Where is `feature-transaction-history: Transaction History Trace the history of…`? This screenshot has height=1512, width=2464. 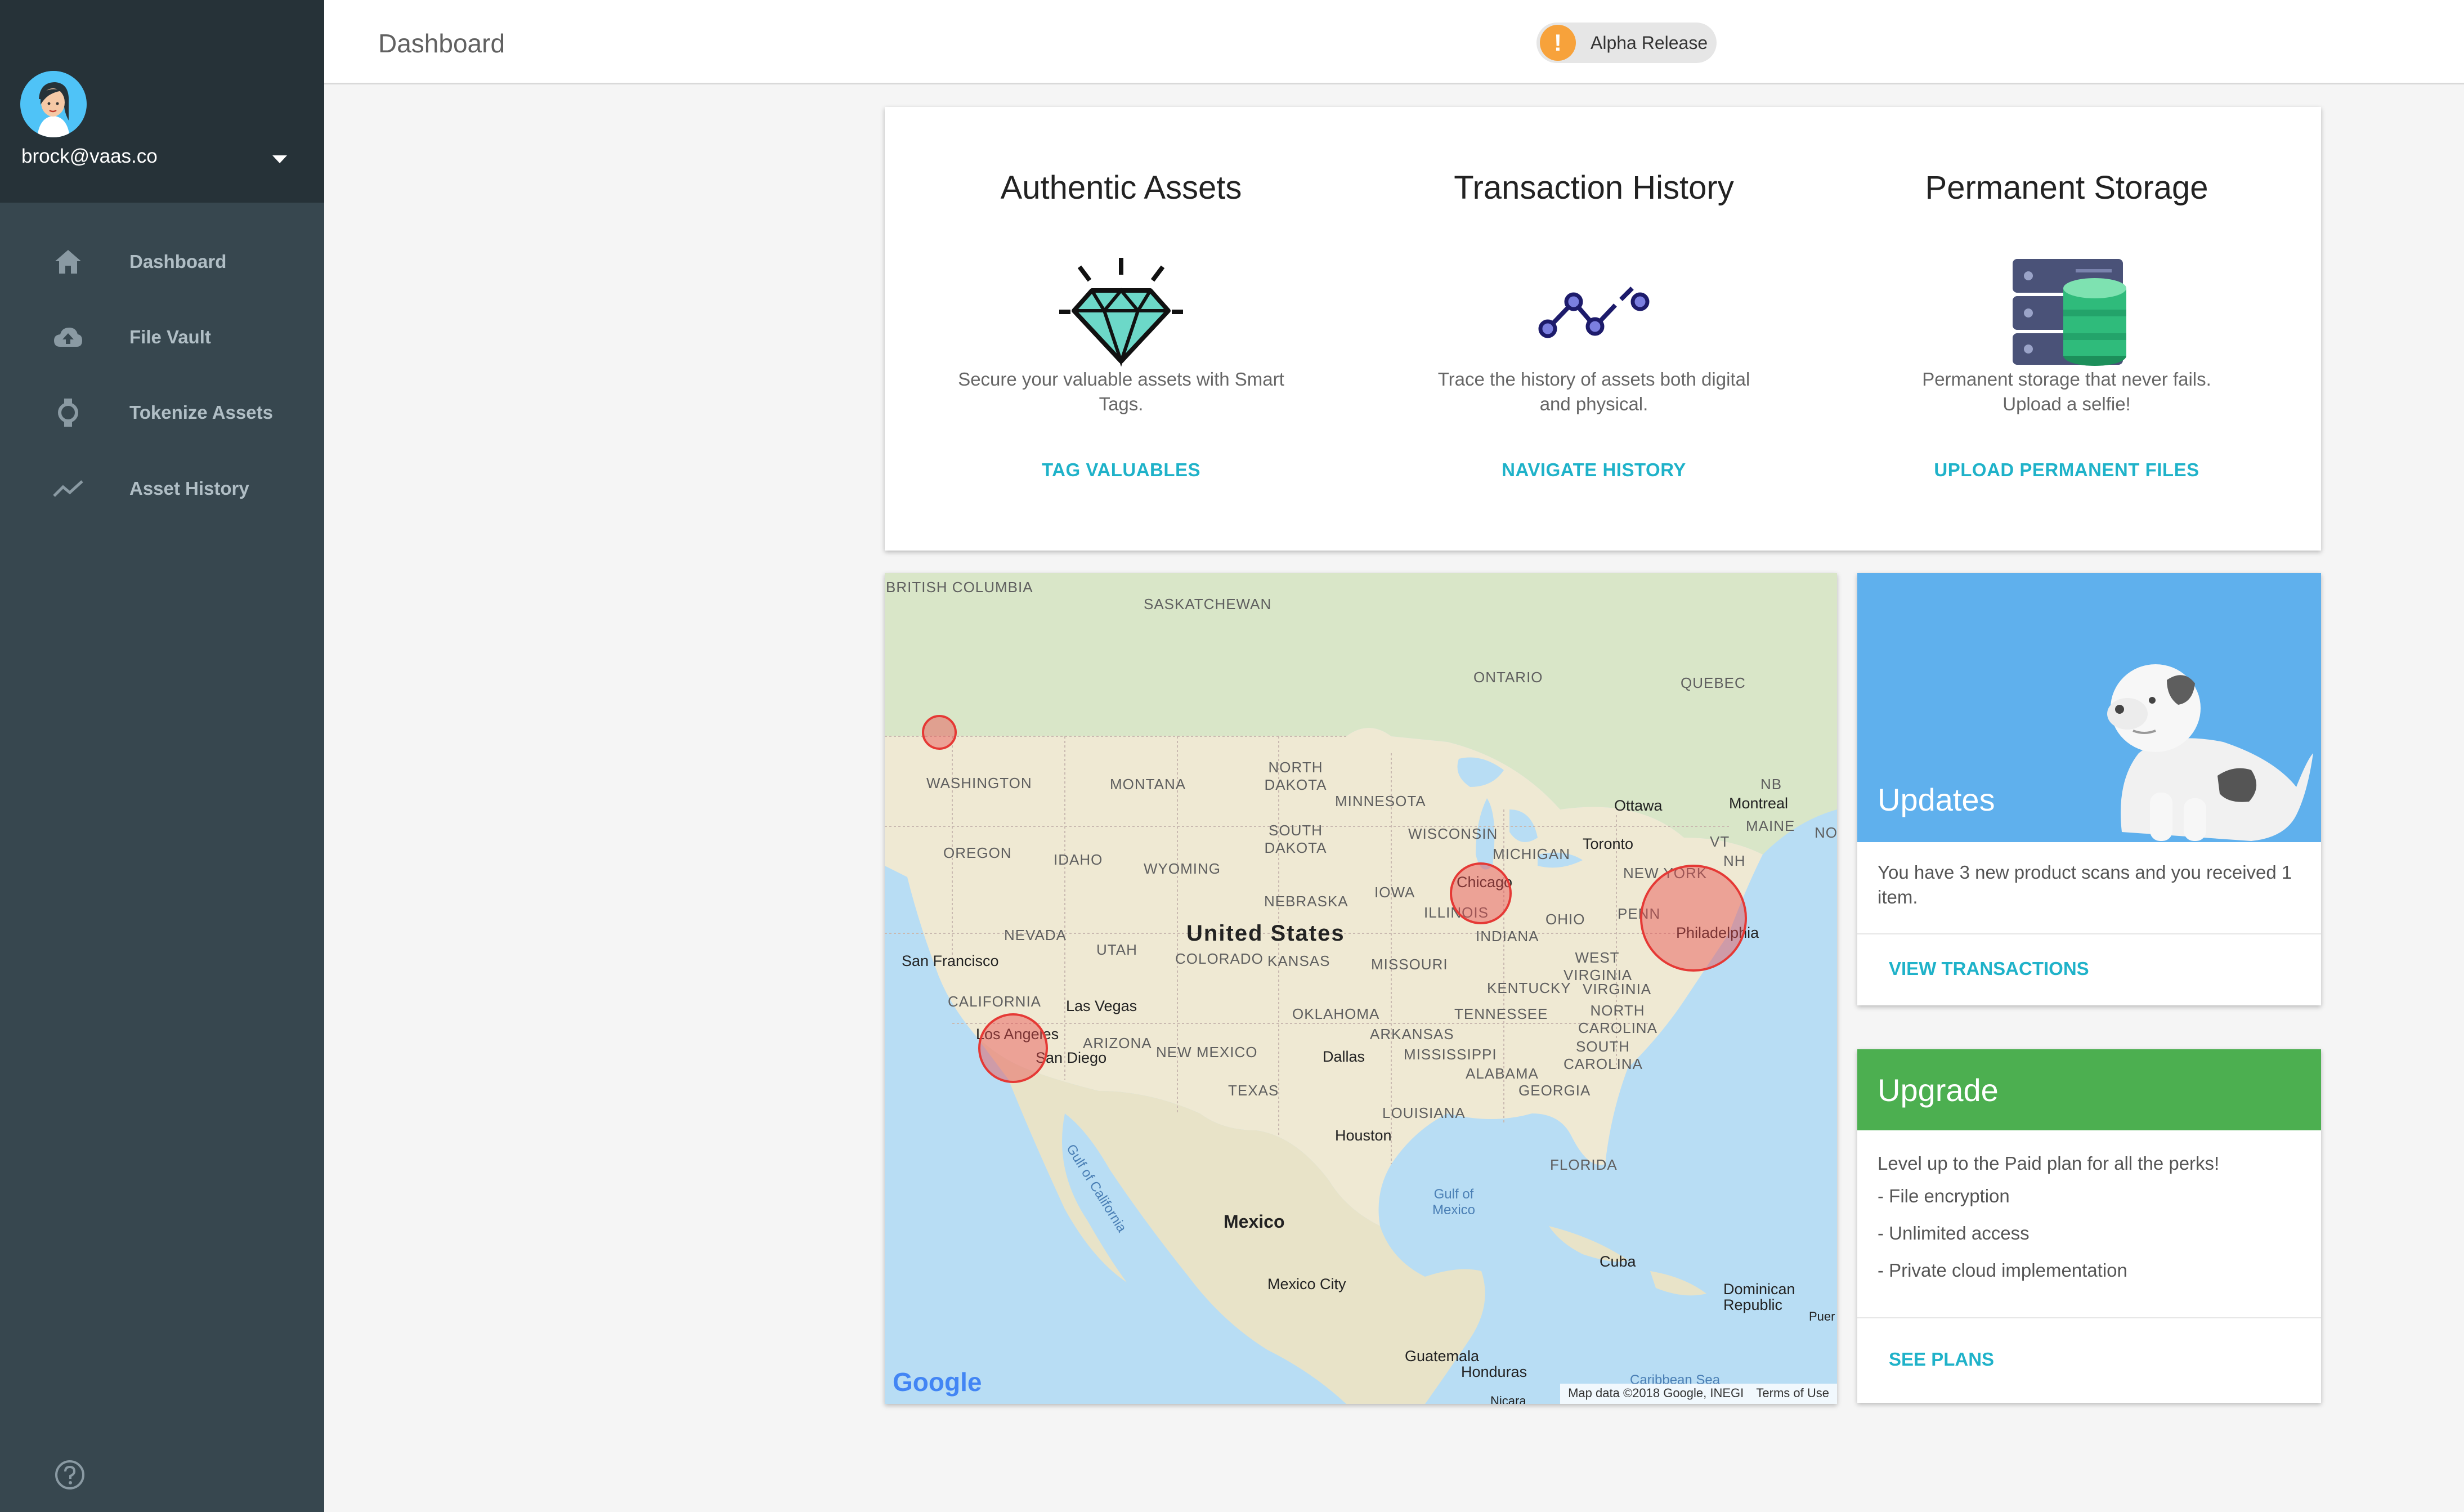 feature-transaction-history: Transaction History Trace the history of… is located at coordinates (1594, 329).